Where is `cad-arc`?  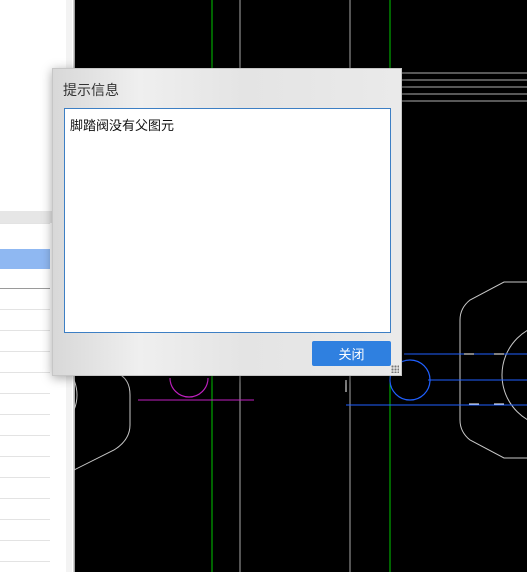 cad-arc is located at coordinates (189, 387).